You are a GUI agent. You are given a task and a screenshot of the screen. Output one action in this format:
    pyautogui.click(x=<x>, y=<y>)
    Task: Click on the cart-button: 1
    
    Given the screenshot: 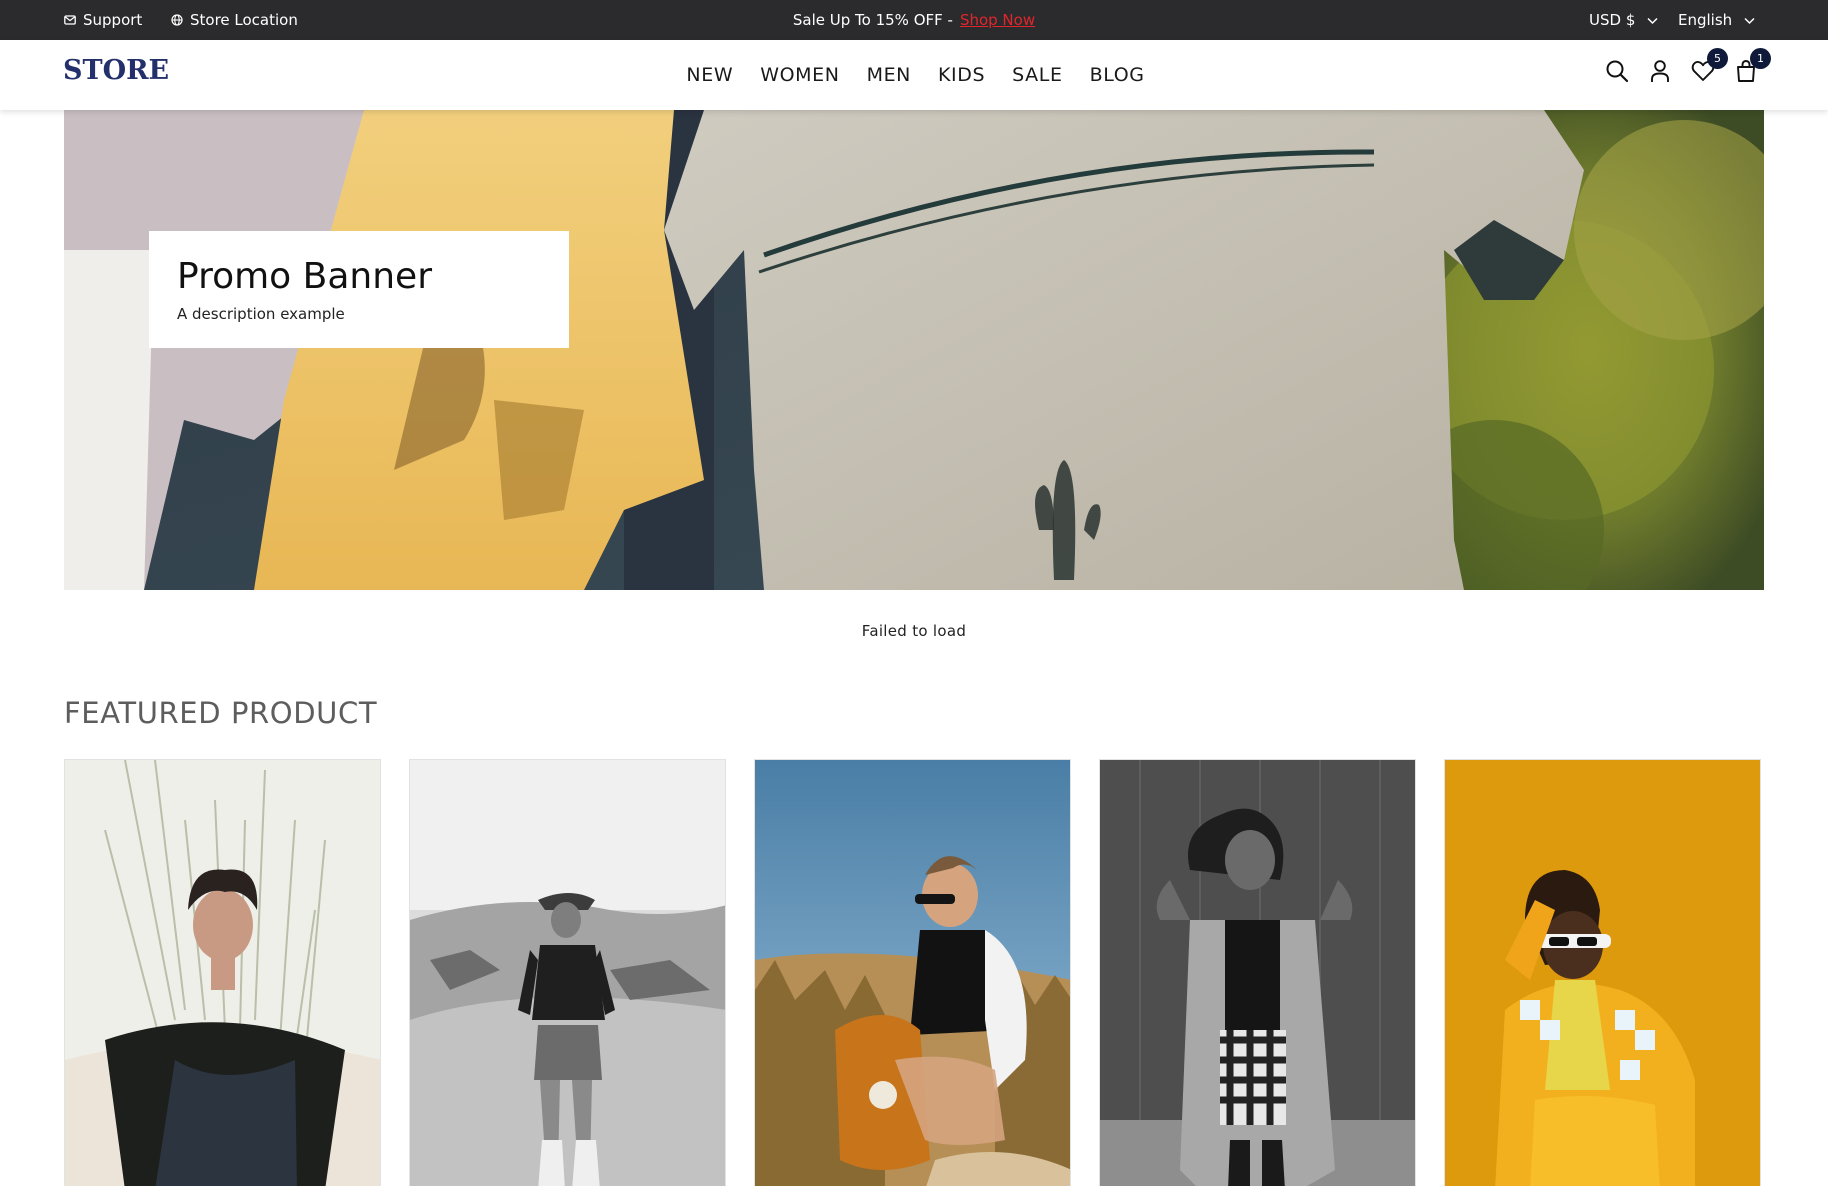 What is the action you would take?
    pyautogui.click(x=1752, y=66)
    